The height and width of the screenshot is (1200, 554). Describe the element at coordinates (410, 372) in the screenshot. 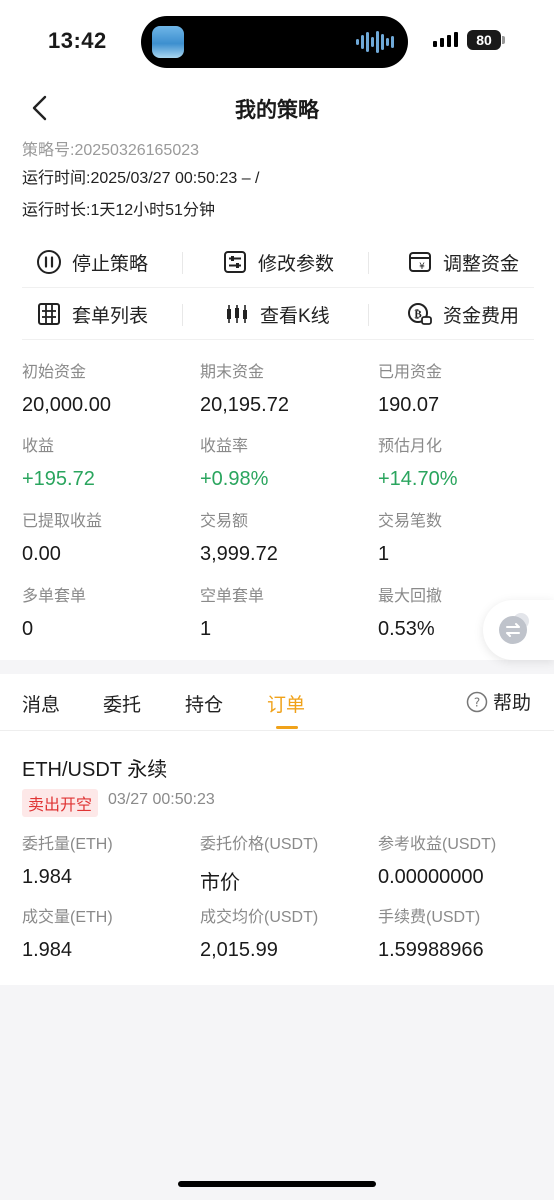

I see `stat-label: 已用资金` at that location.